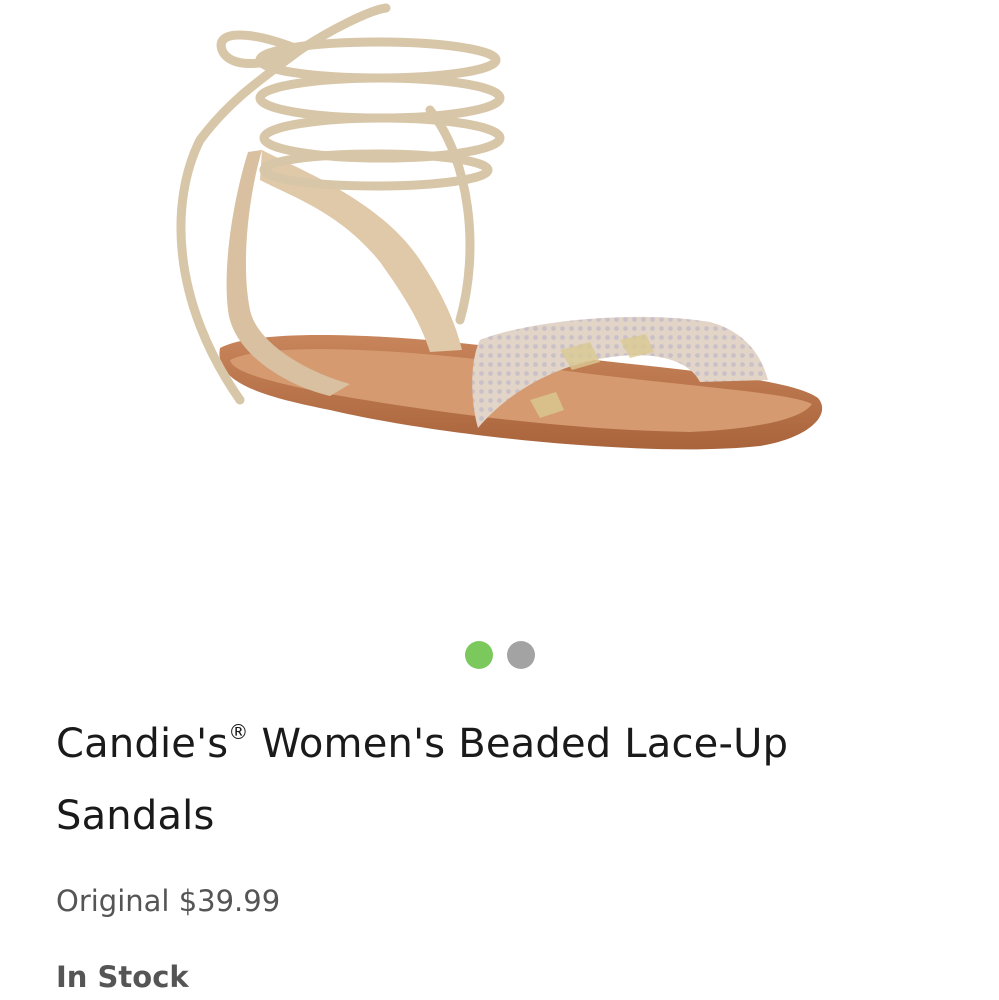 This screenshot has height=1000, width=999. Describe the element at coordinates (229, 901) in the screenshot. I see `price-value: $39.99` at that location.